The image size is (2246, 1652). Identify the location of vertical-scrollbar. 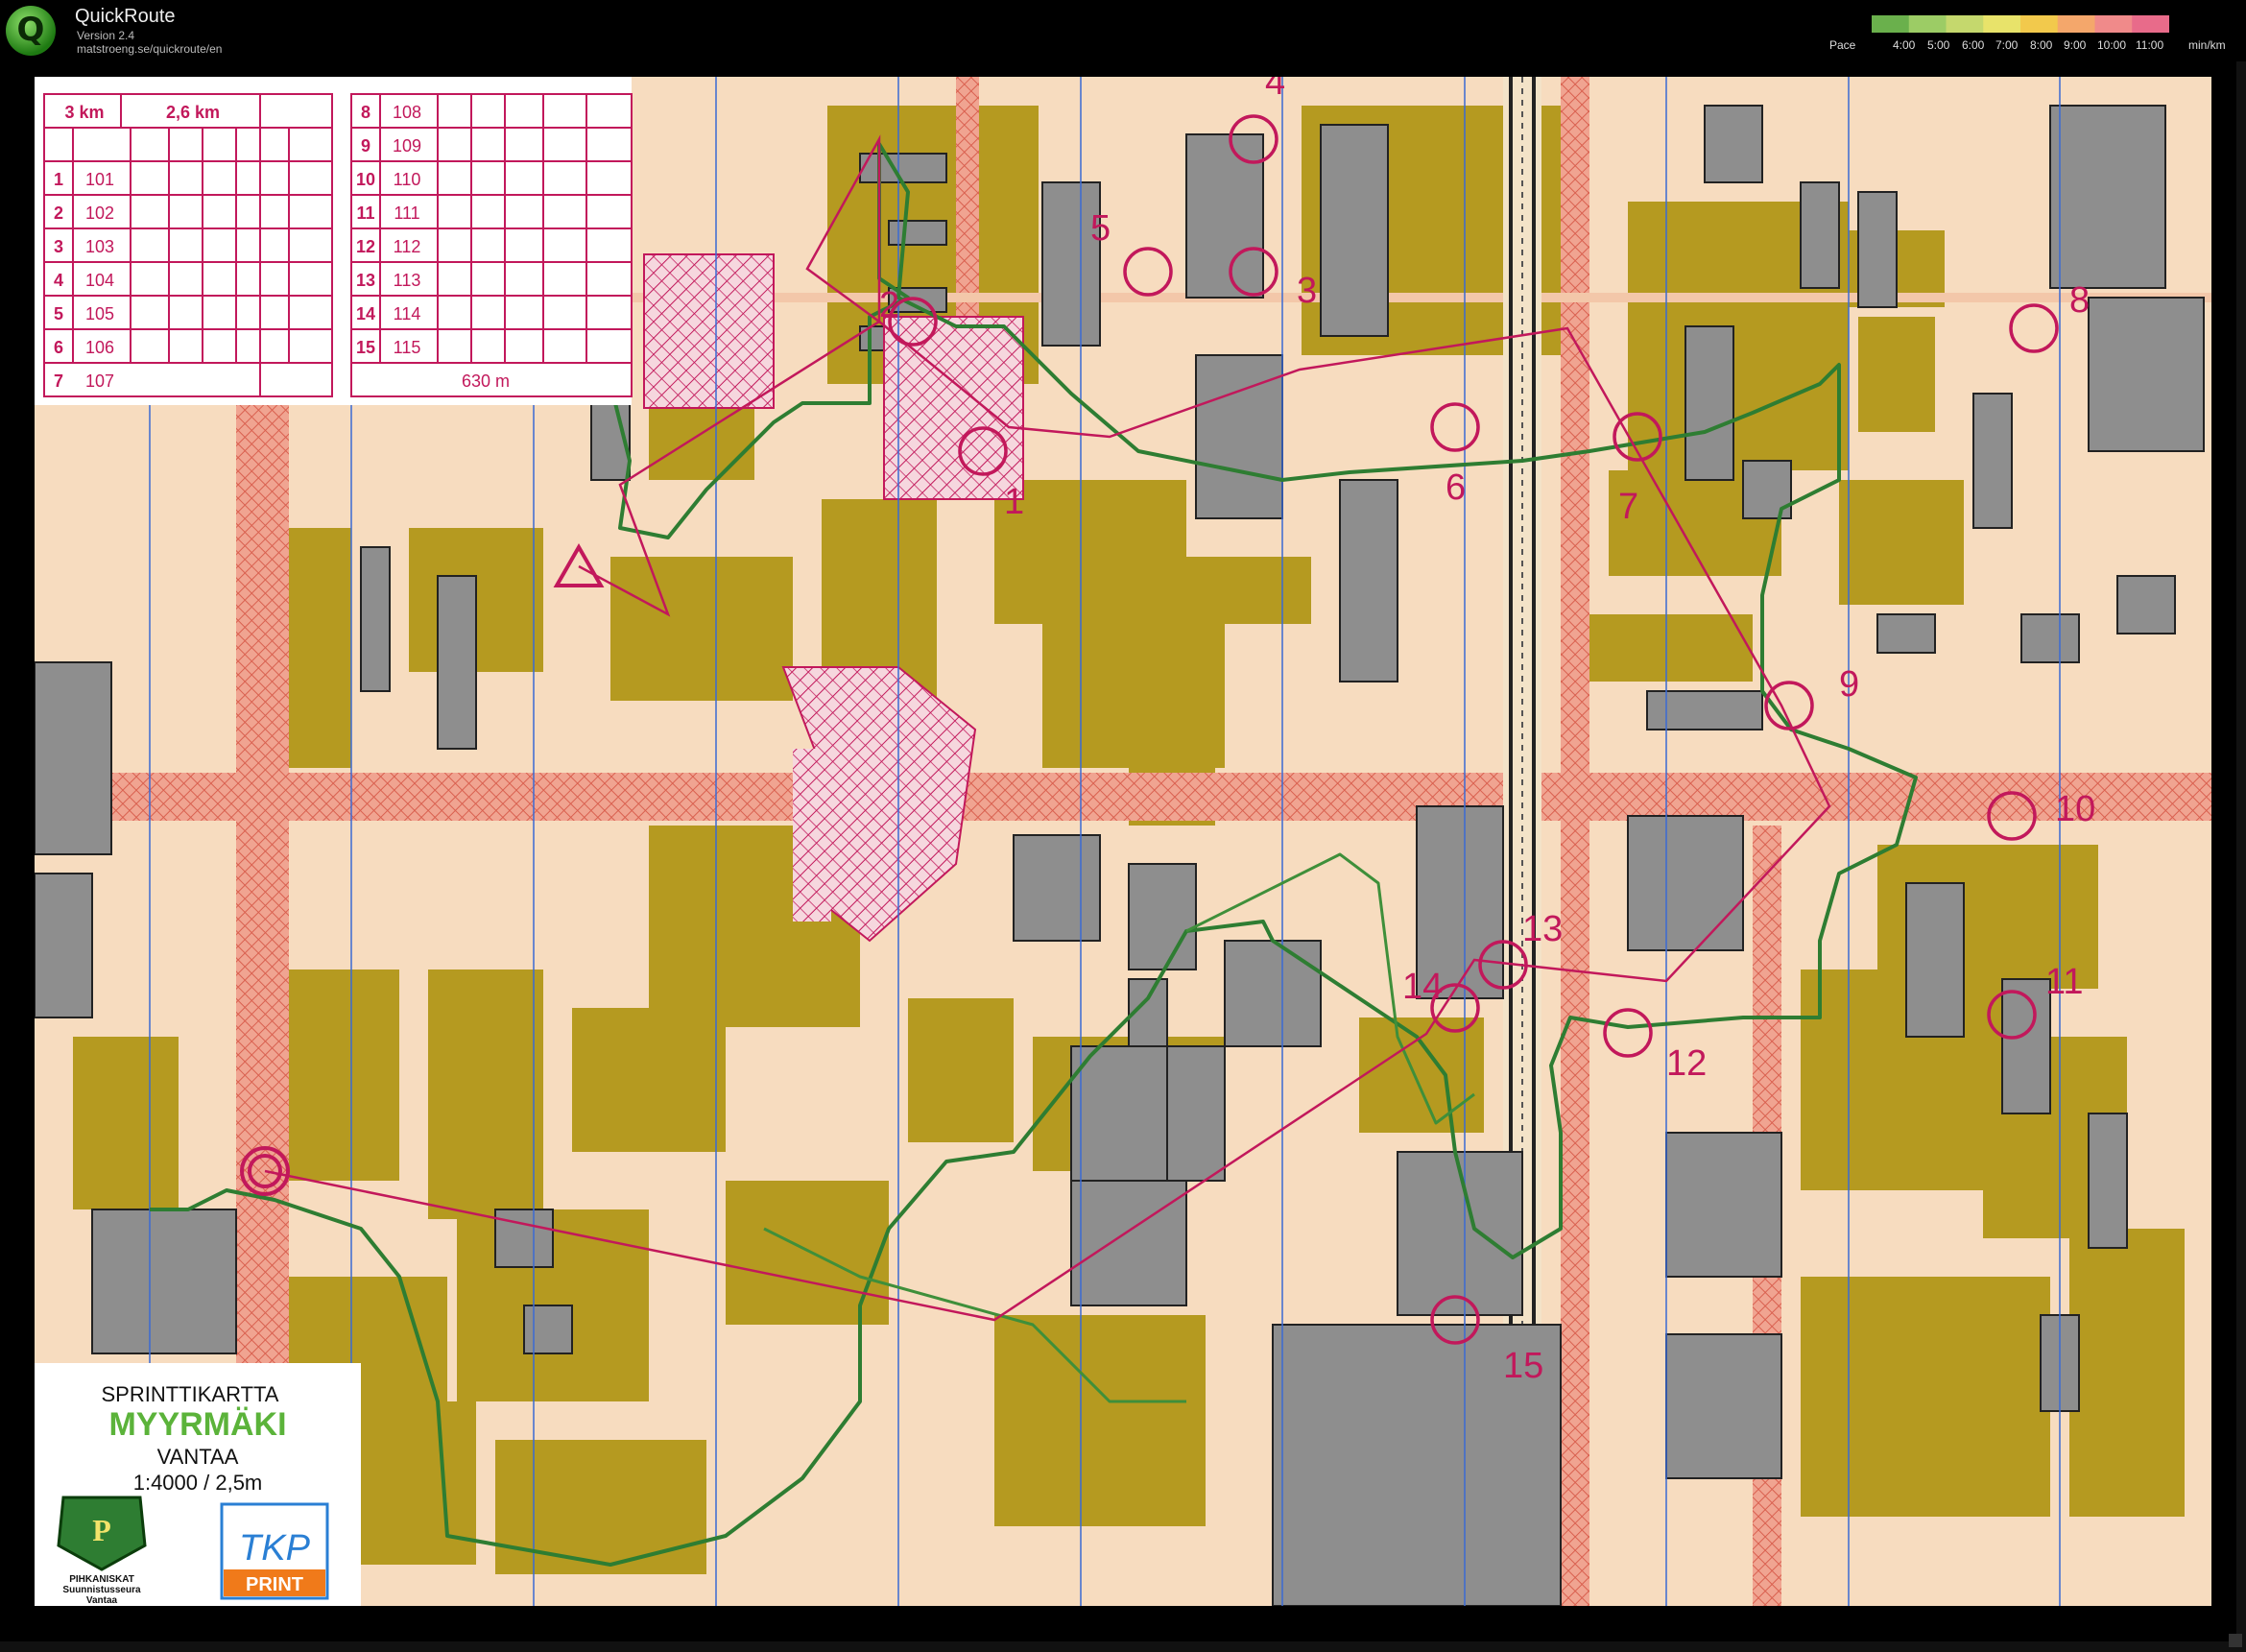
(2241, 851).